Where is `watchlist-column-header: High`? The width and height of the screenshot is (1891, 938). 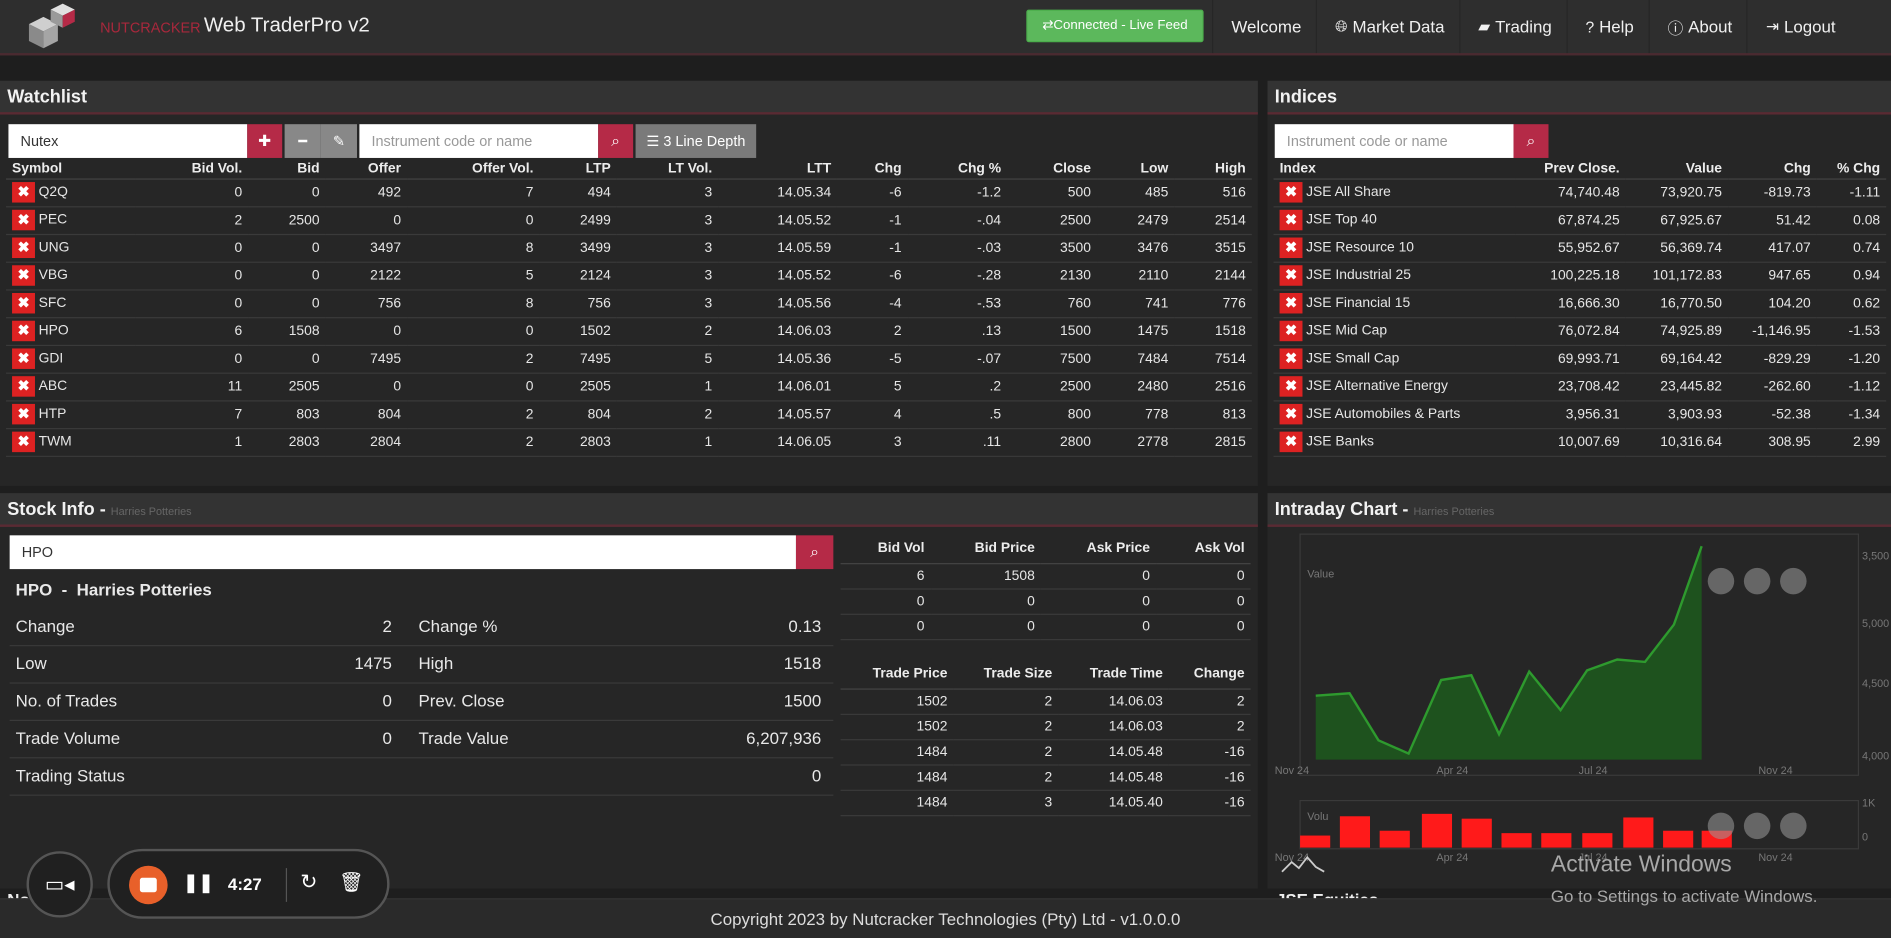
watchlist-column-header: High is located at coordinates (1213, 170).